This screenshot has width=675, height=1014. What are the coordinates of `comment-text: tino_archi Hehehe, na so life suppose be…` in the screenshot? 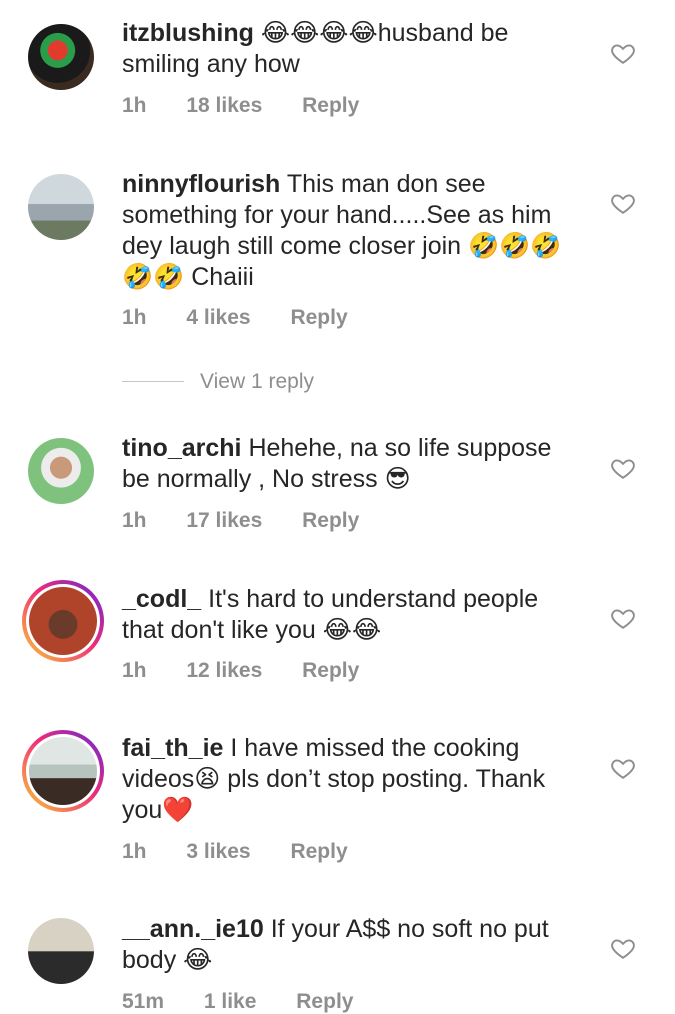 It's located at (352, 464).